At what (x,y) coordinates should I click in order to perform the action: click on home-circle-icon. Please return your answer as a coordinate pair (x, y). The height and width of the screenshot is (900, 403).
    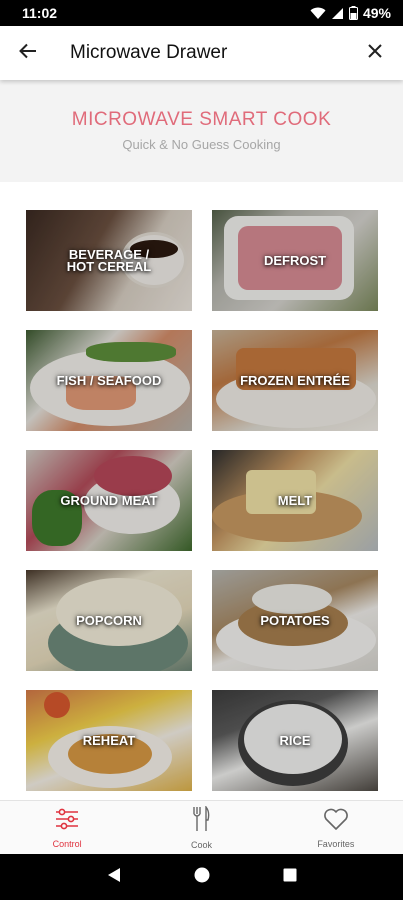
    Looking at the image, I should click on (202, 877).